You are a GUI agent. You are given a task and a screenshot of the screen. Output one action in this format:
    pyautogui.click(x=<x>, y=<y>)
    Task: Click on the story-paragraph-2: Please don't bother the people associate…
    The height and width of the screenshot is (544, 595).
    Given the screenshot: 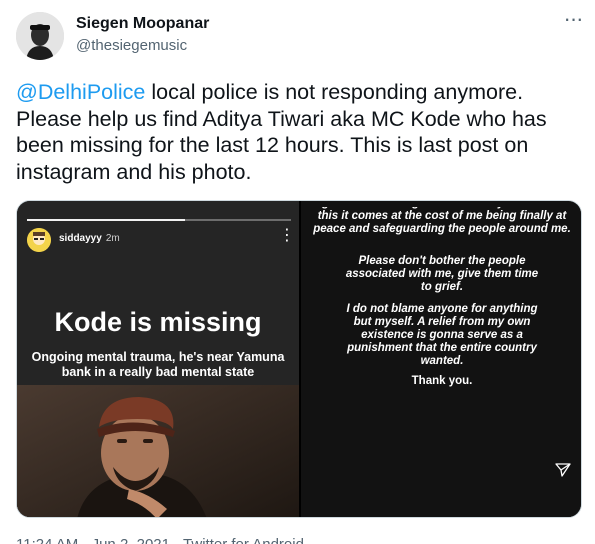 What is the action you would take?
    pyautogui.click(x=442, y=274)
    